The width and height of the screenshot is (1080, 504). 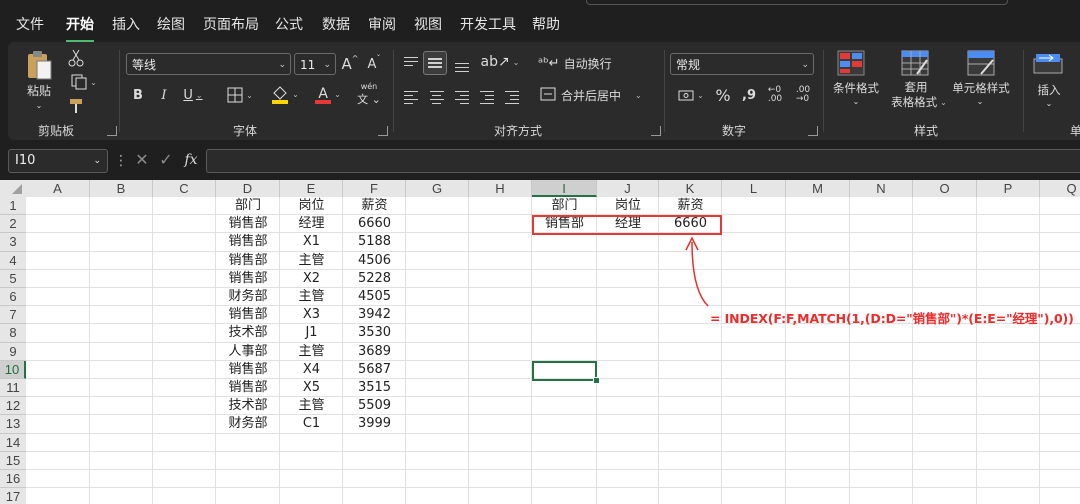 I want to click on row-header-6: 6, so click(x=13, y=297).